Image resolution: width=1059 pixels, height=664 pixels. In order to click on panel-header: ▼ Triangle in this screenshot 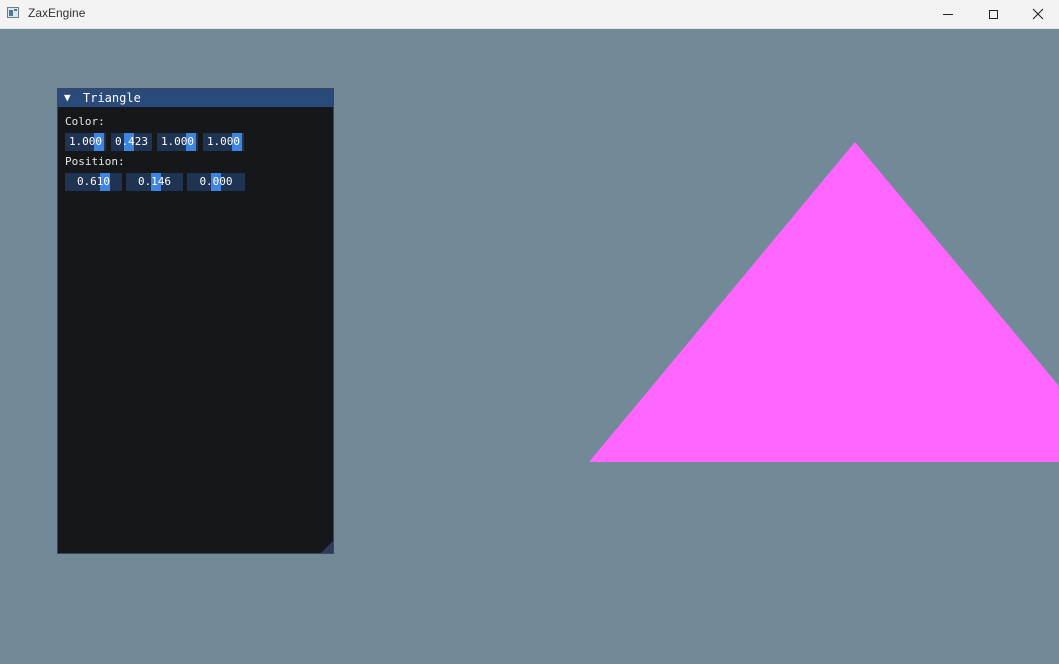, I will do `click(195, 98)`.